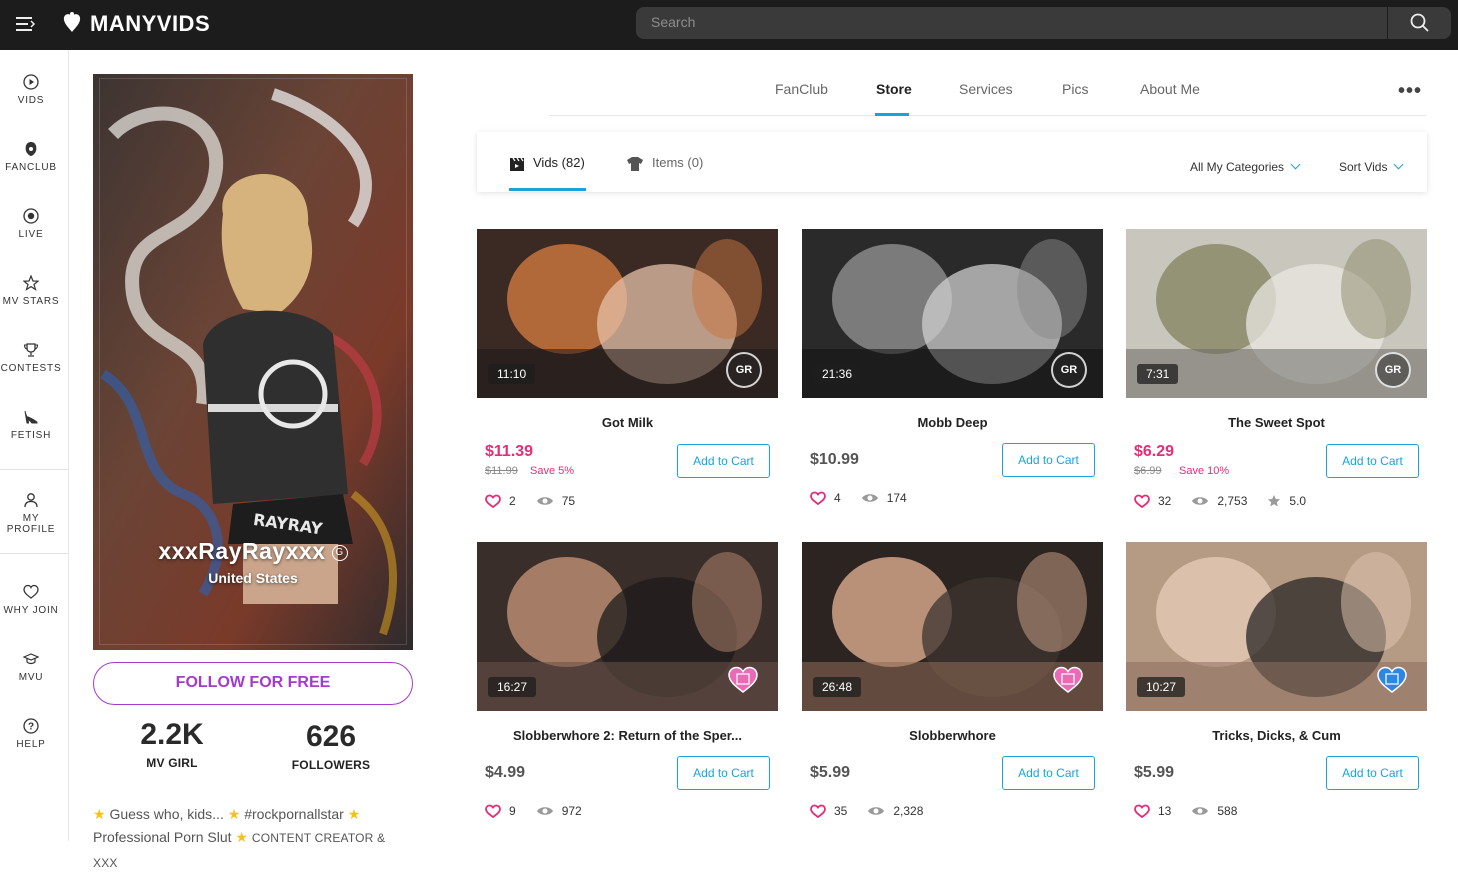 The image size is (1458, 875). What do you see at coordinates (627, 422) in the screenshot?
I see `video-title: Got Milk` at bounding box center [627, 422].